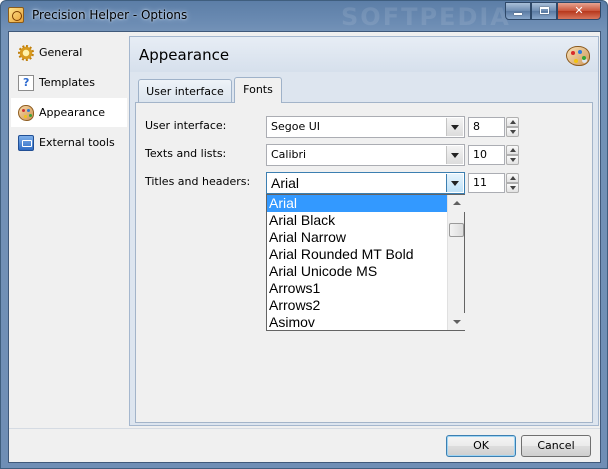 The width and height of the screenshot is (608, 469). What do you see at coordinates (198, 181) in the screenshot?
I see `titles-headers-label: Titles and headers:` at bounding box center [198, 181].